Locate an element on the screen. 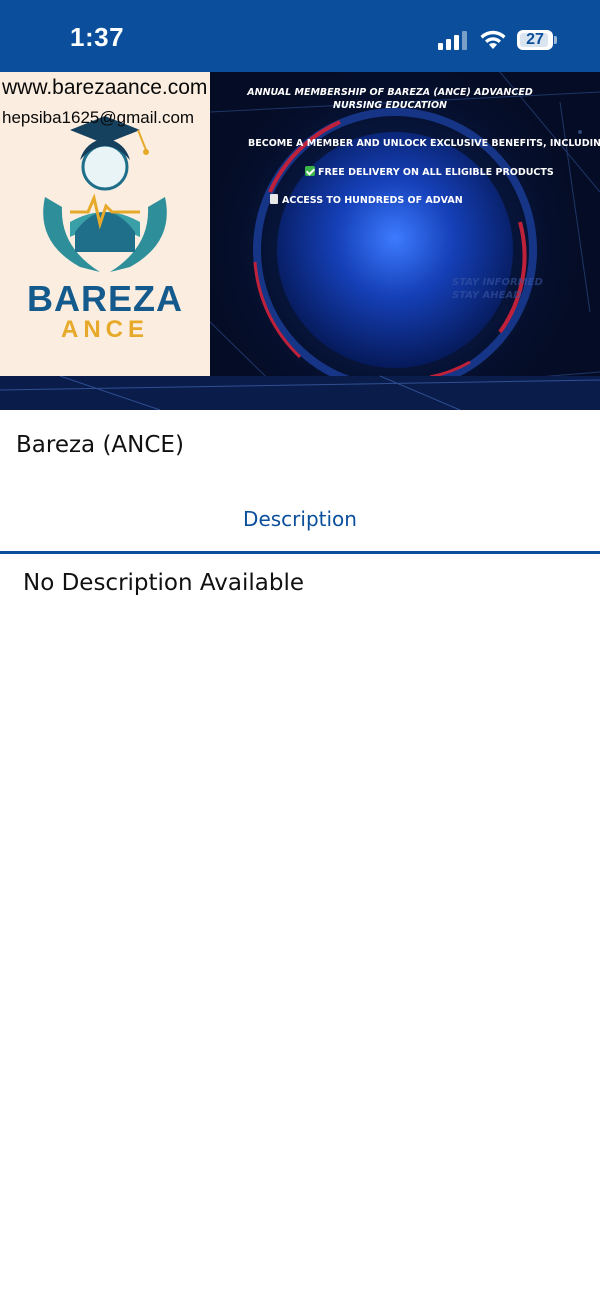 Image resolution: width=600 pixels, height=1299 pixels. brand-name: BAREZA is located at coordinates (105, 298).